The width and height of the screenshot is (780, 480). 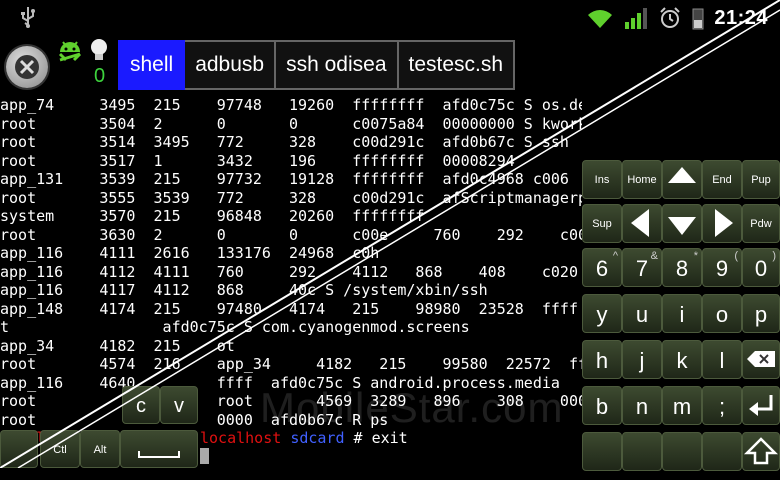 I want to click on status-bar: 21:24, so click(x=390, y=18).